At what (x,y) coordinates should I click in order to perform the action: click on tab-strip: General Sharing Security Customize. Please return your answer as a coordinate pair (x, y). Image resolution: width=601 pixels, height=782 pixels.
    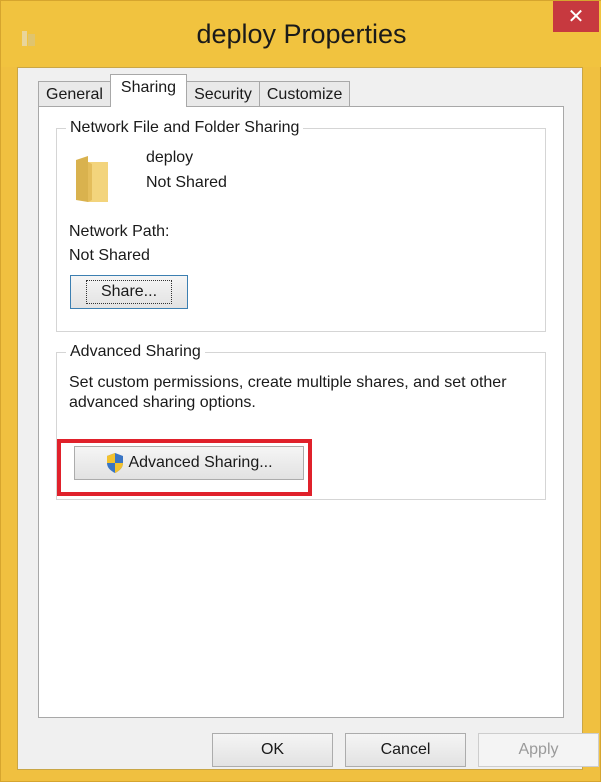
    Looking at the image, I should click on (194, 90).